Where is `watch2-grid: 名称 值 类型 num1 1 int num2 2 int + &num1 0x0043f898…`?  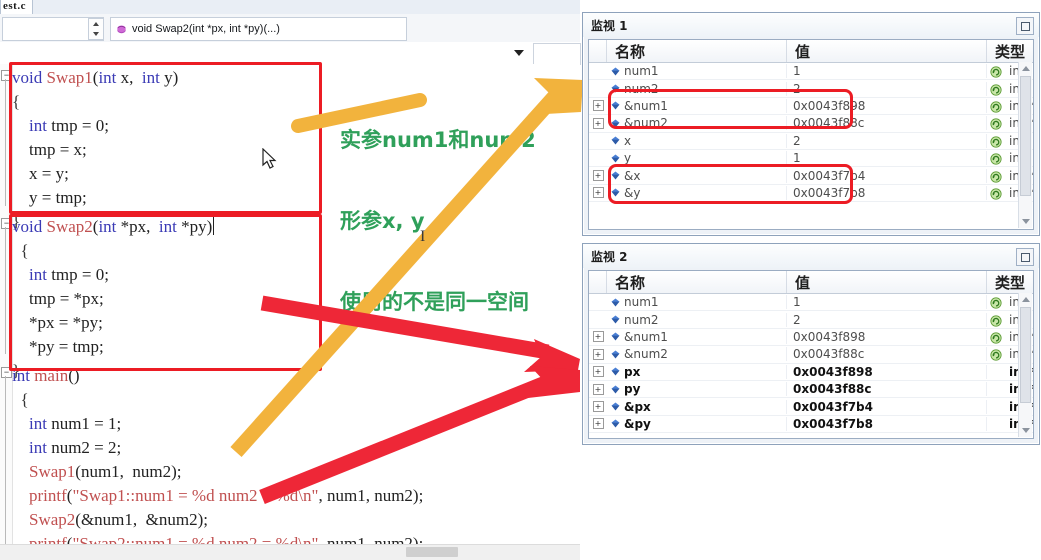 watch2-grid: 名称 值 类型 num1 1 int num2 2 int + &num1 0x0043f898… is located at coordinates (811, 354).